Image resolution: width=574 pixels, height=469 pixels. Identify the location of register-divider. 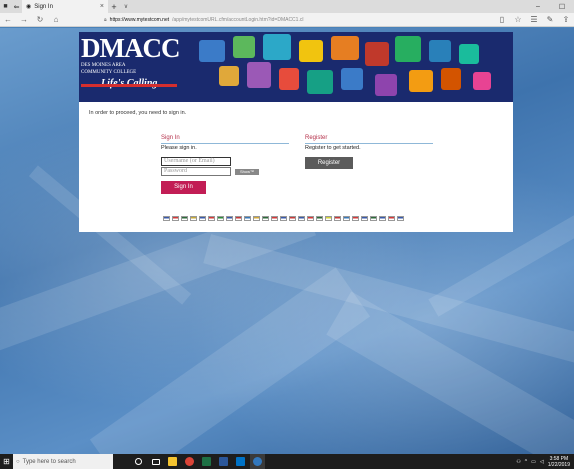
(369, 143).